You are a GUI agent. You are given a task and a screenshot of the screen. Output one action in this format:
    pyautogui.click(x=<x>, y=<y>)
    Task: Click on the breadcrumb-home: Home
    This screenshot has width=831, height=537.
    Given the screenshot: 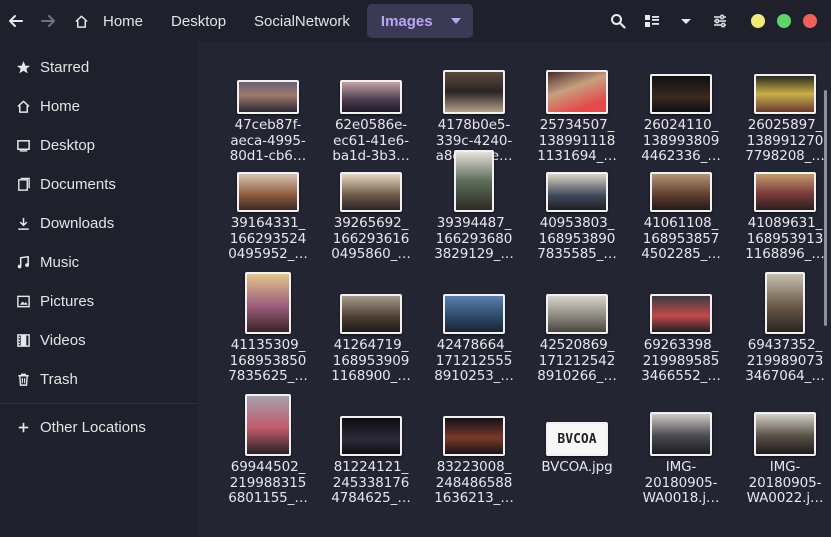 What is the action you would take?
    pyautogui.click(x=111, y=21)
    